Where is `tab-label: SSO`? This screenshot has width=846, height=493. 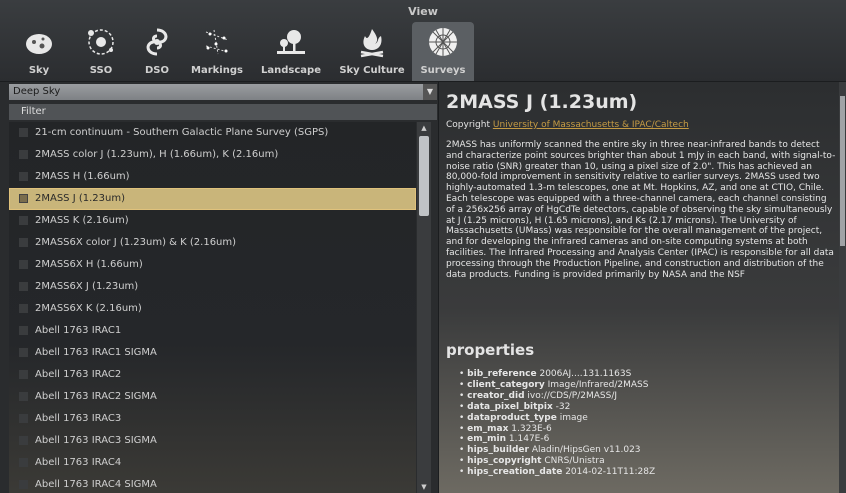
tab-label: SSO is located at coordinates (101, 70).